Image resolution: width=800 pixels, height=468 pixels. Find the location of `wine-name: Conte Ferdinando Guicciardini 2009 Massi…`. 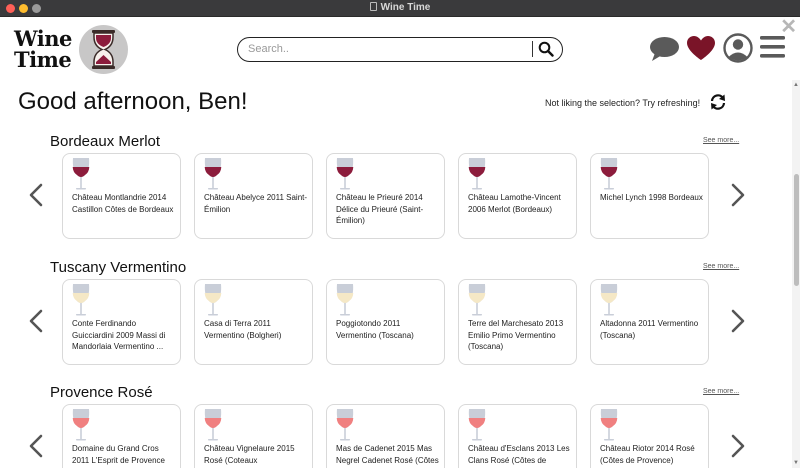

wine-name: Conte Ferdinando Guicciardini 2009 Massi… is located at coordinates (119, 335).